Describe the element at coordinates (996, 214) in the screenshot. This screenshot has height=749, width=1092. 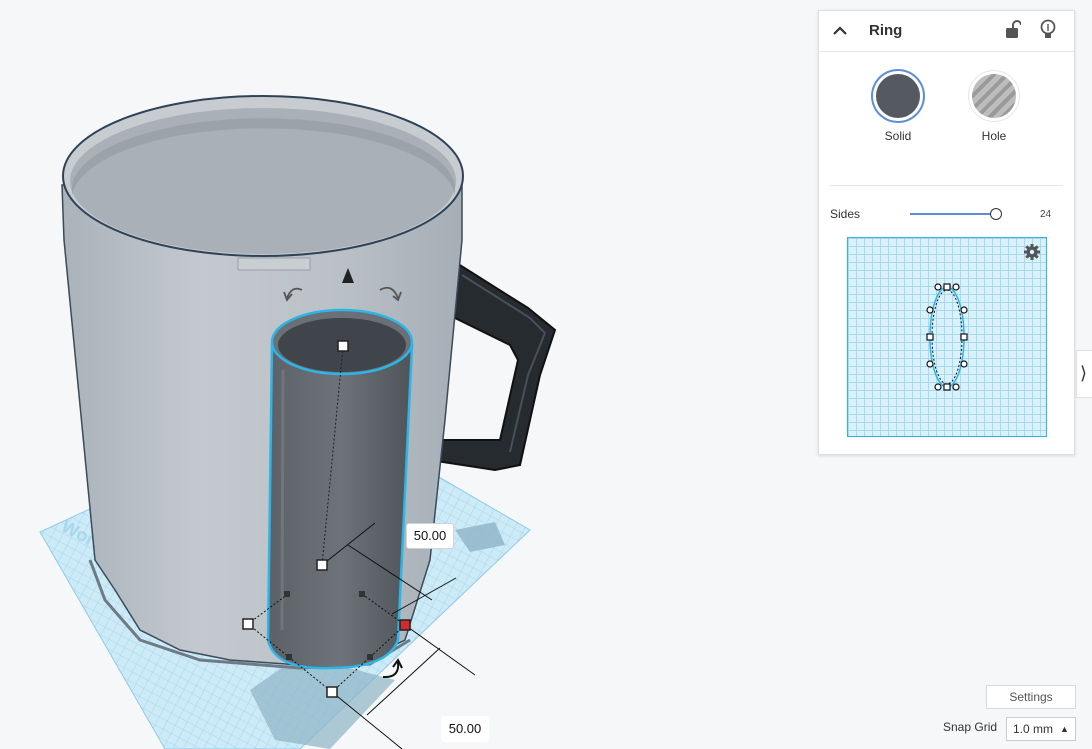
I see `sides-slider-handle` at that location.